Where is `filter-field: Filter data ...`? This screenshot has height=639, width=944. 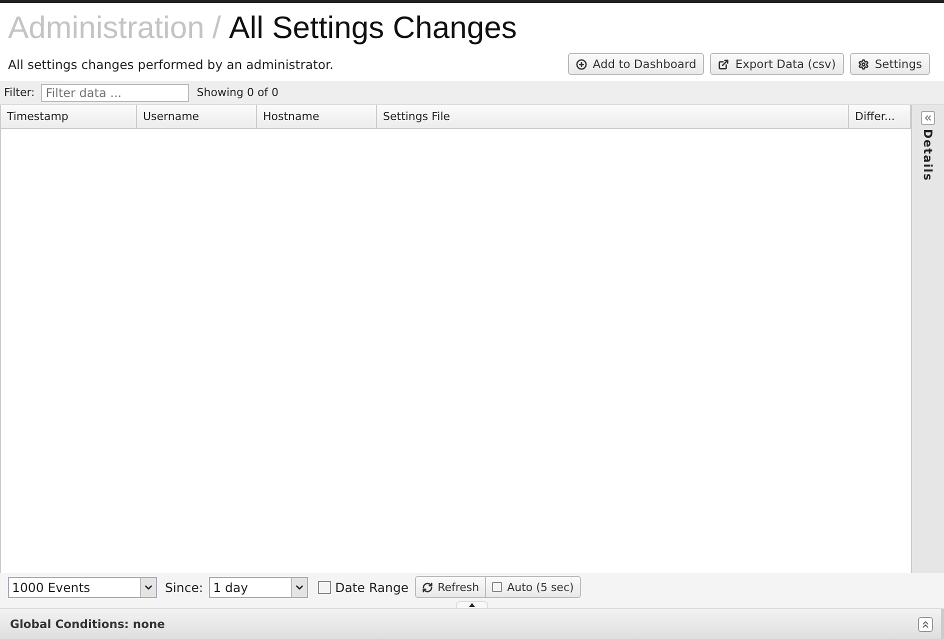
filter-field: Filter data ... is located at coordinates (114, 93).